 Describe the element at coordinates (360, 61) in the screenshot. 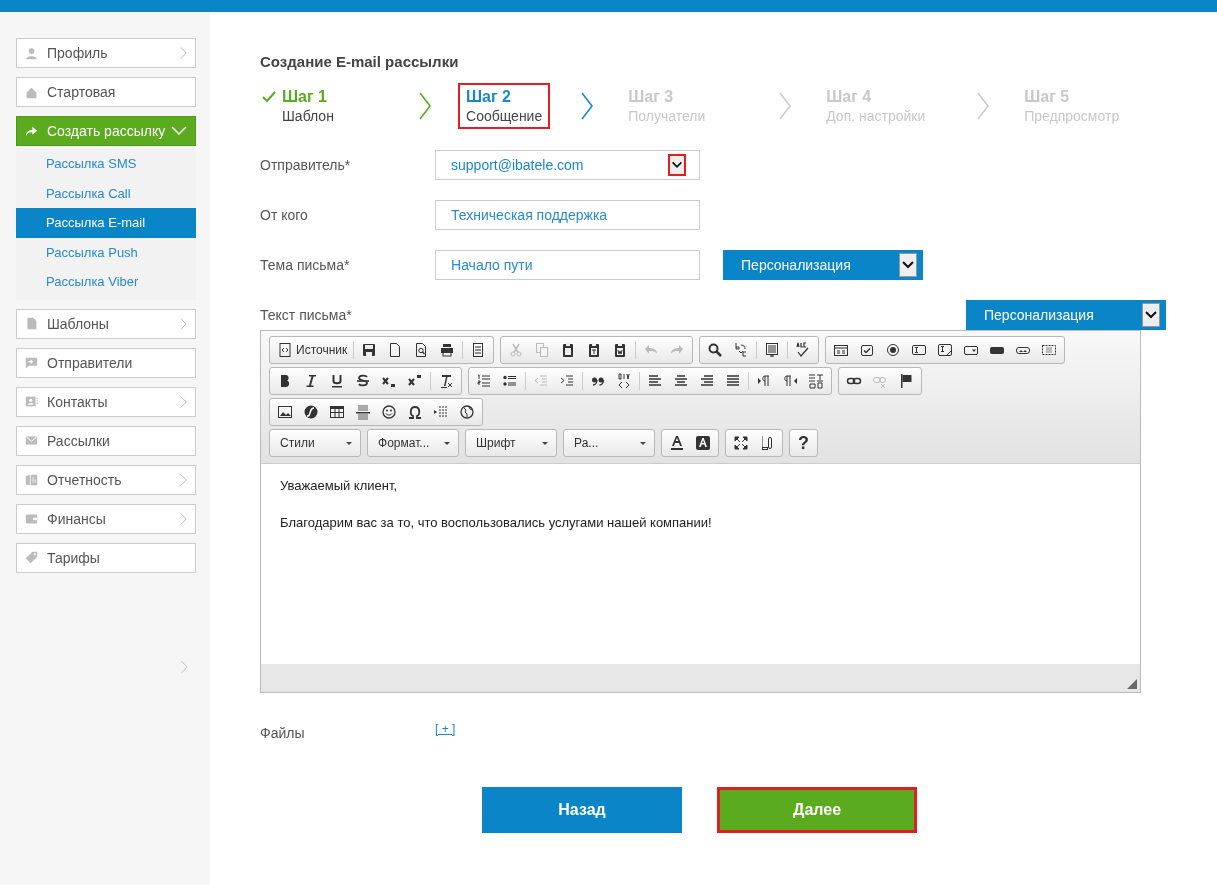

I see `page-title: Создание E-mail рассылки` at that location.